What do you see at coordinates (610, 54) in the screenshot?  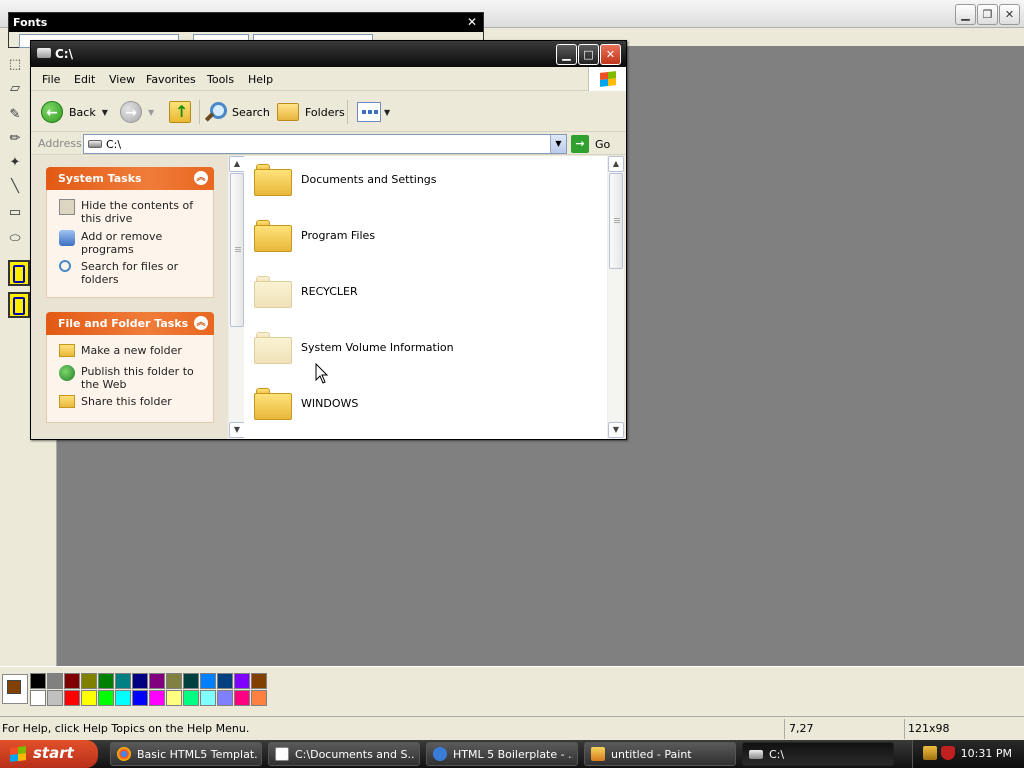 I see `close-button: ✕` at bounding box center [610, 54].